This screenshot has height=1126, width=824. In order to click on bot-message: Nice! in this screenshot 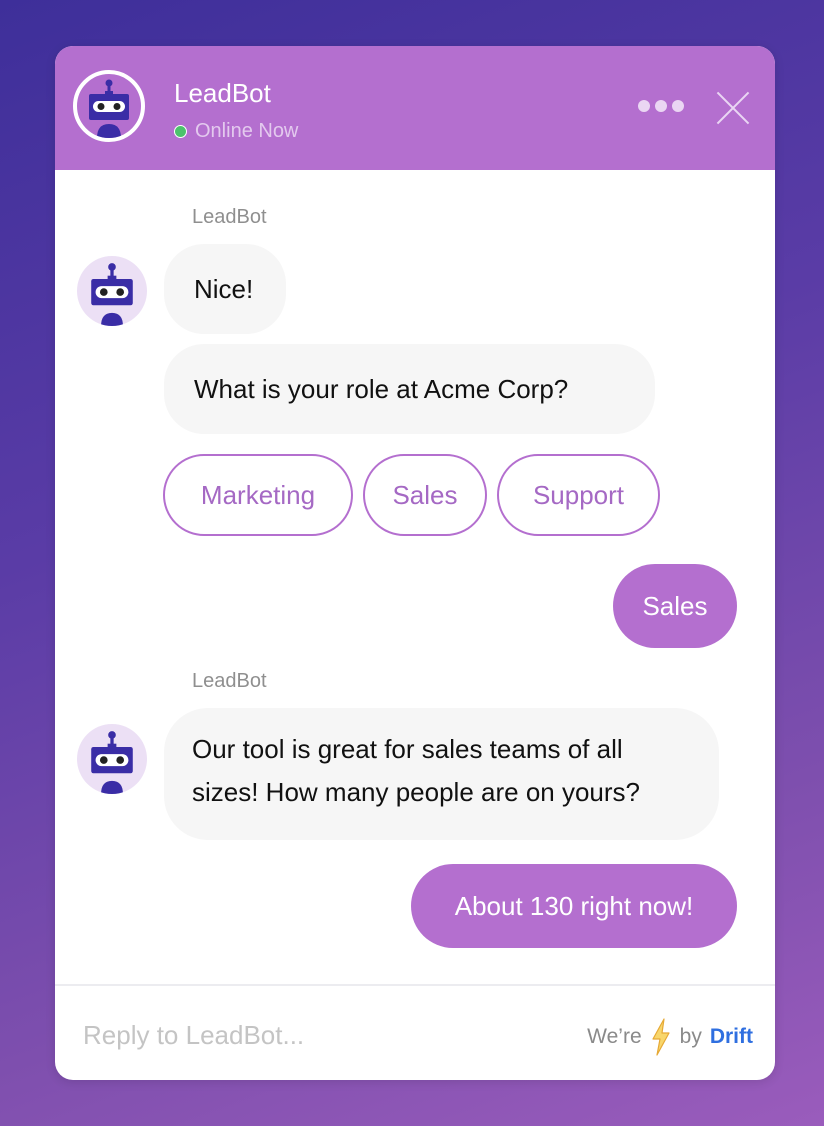, I will do `click(225, 289)`.